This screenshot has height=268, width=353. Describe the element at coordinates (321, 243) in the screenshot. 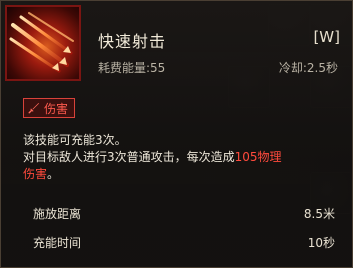

I see `stat-value: 10秒` at that location.